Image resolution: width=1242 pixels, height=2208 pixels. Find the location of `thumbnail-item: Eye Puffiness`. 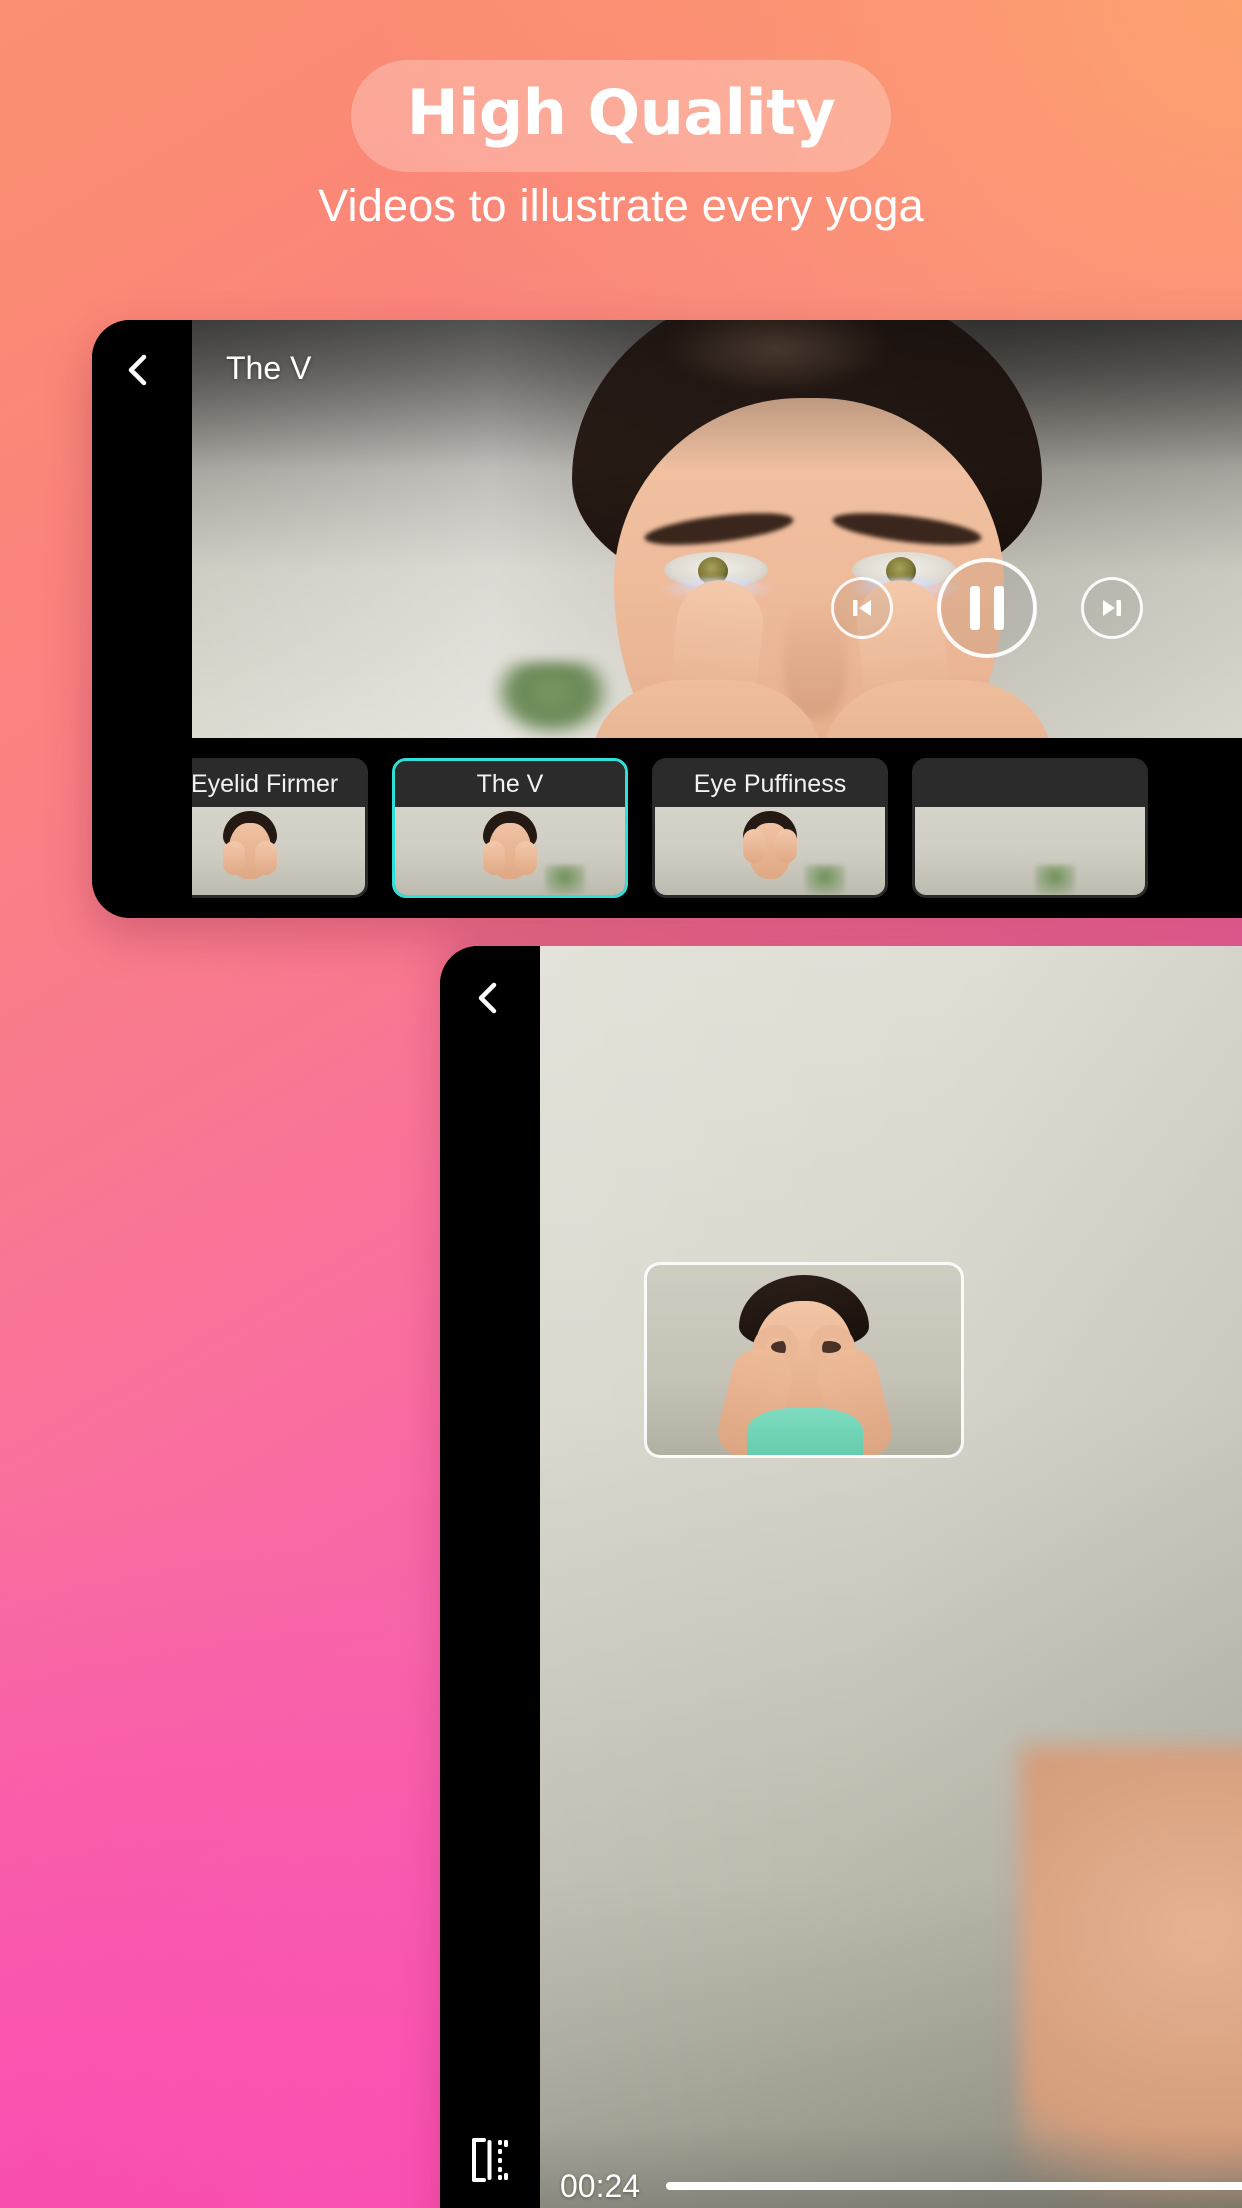

thumbnail-item: Eye Puffiness is located at coordinates (770, 828).